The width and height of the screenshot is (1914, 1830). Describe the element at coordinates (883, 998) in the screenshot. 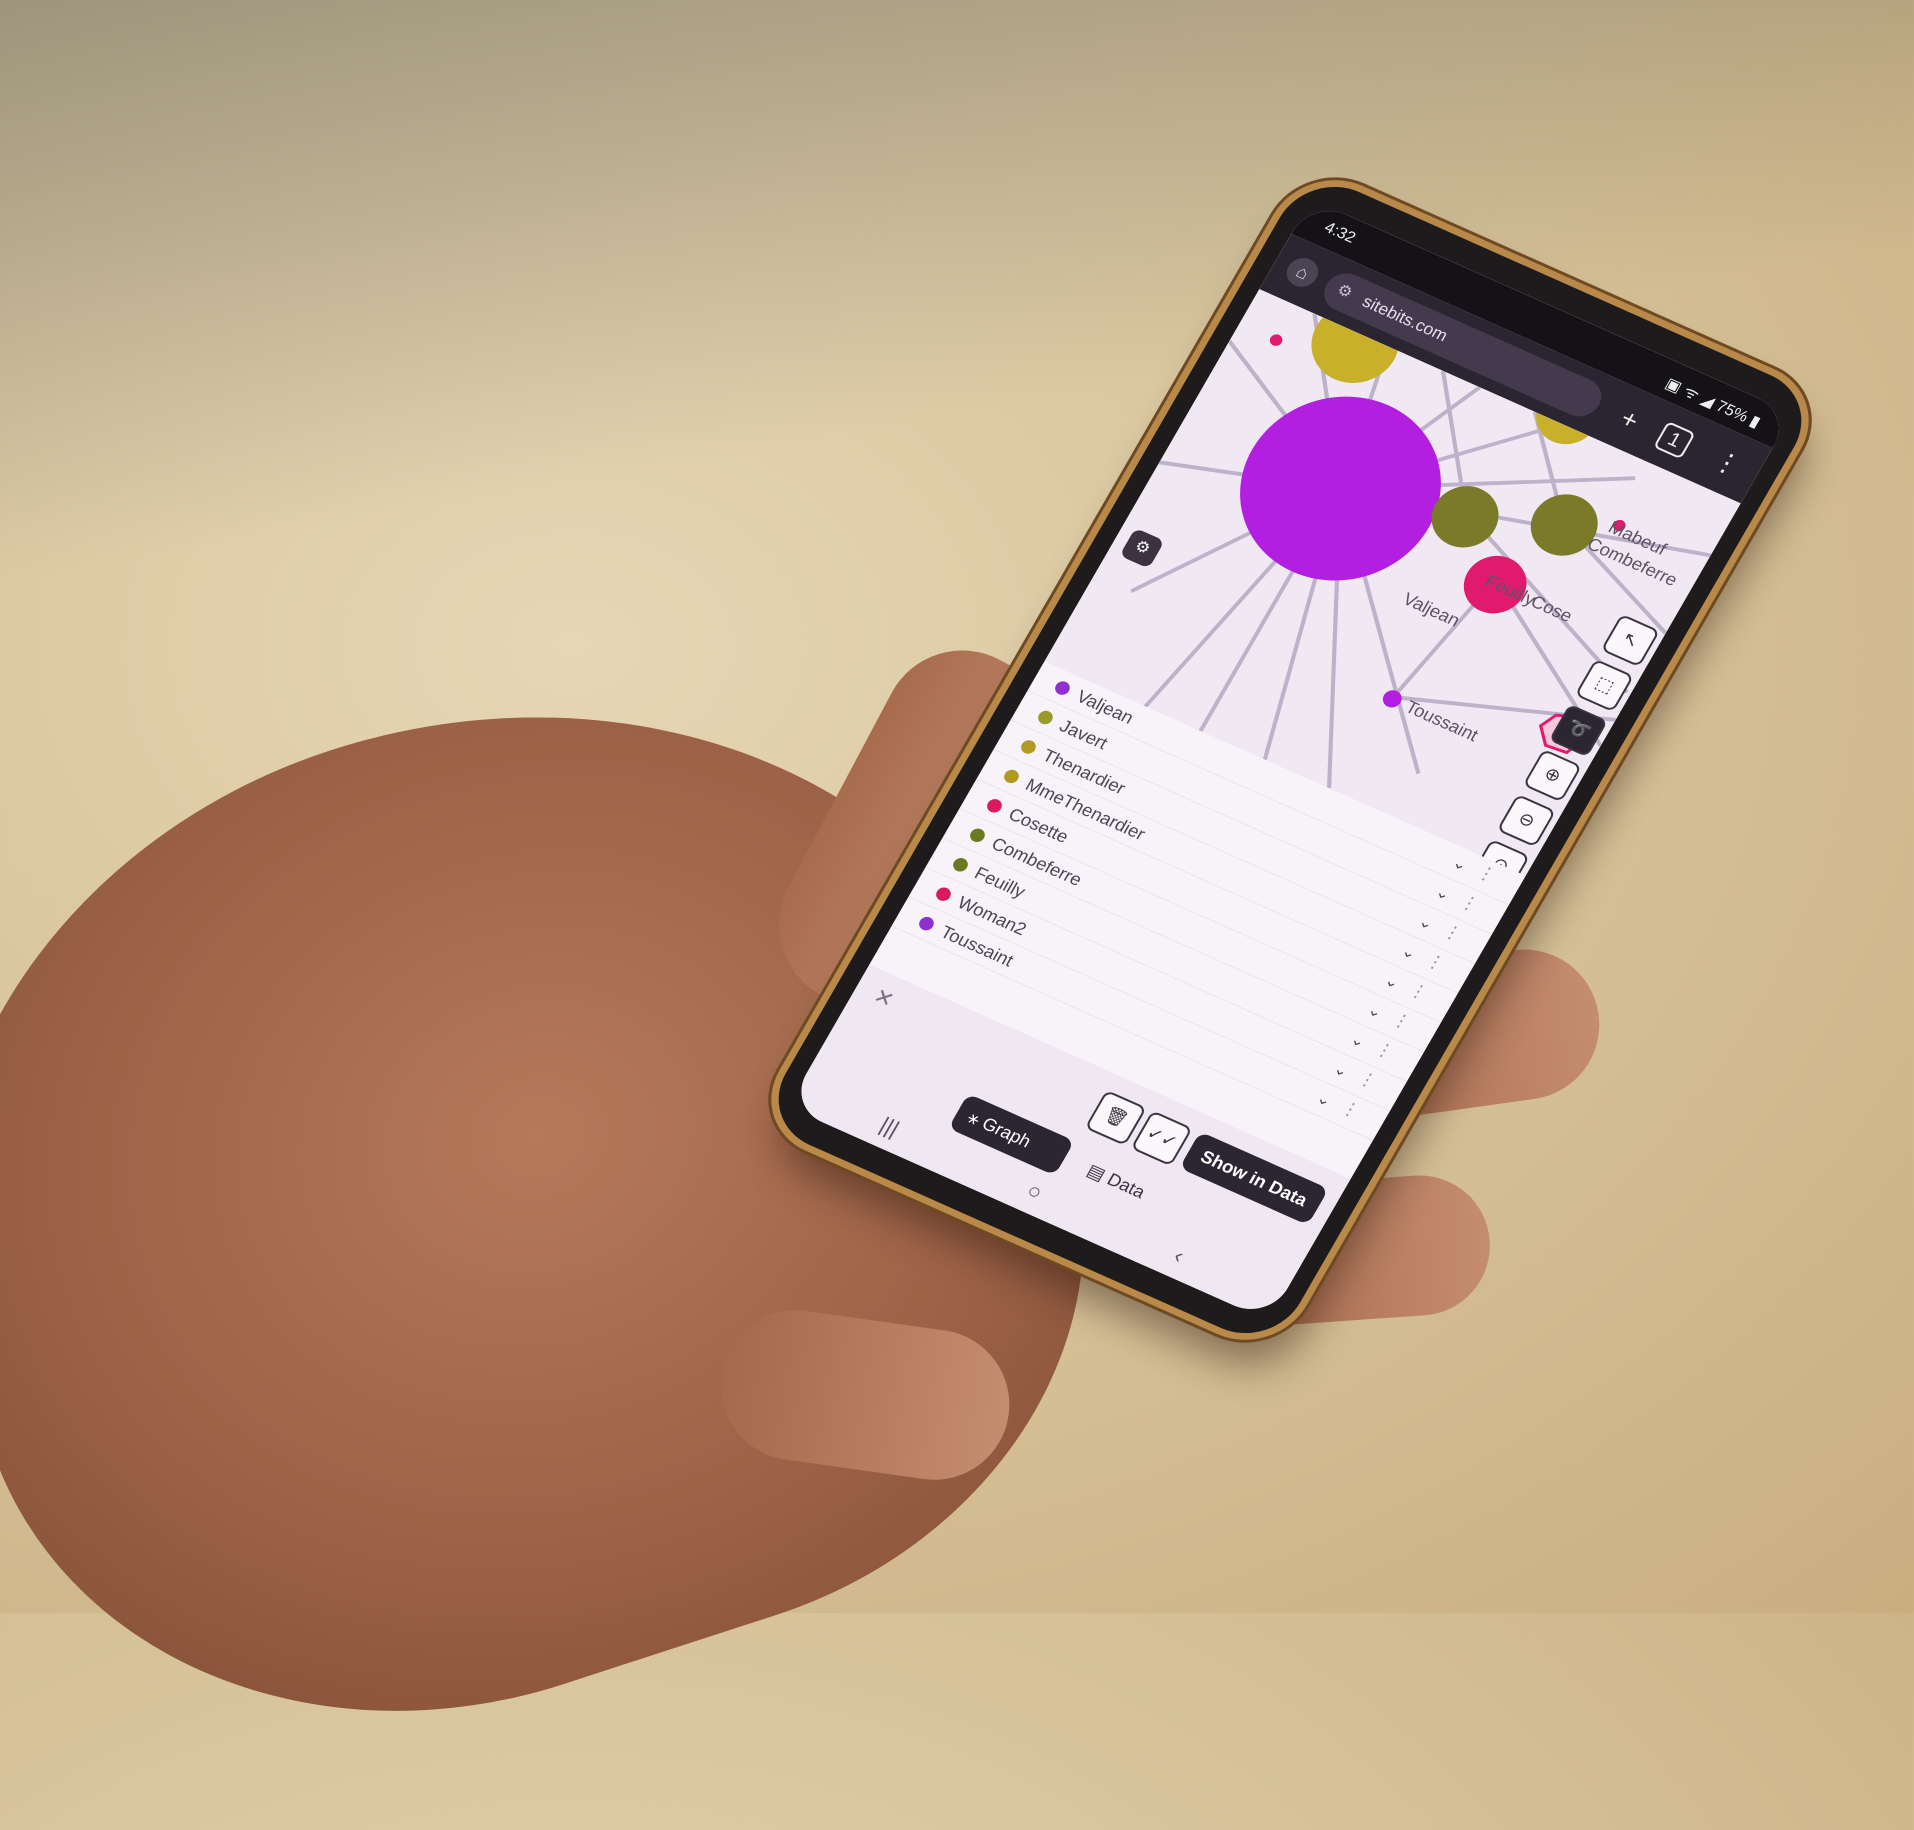

I see `close-icon: ✕` at that location.